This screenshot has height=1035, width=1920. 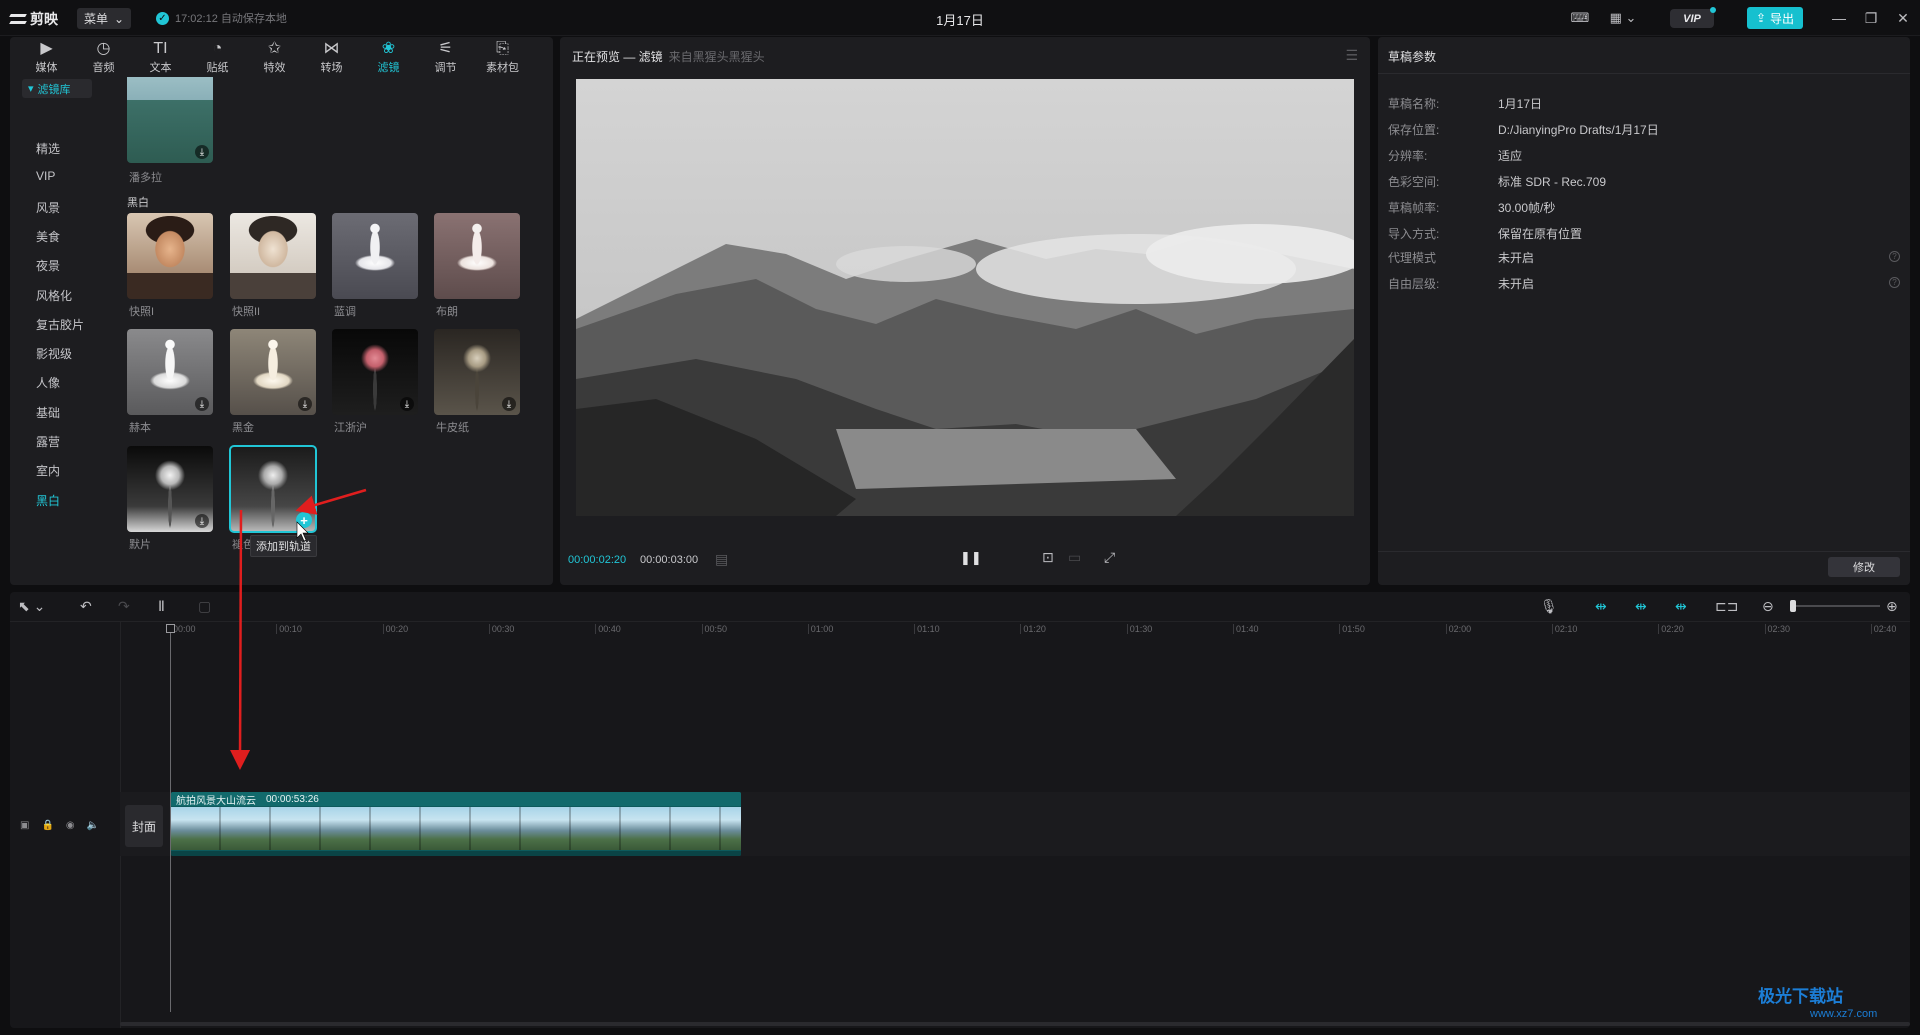 What do you see at coordinates (716, 57) in the screenshot?
I see `preview-subtitle: 来自黑猩头黑猩头` at bounding box center [716, 57].